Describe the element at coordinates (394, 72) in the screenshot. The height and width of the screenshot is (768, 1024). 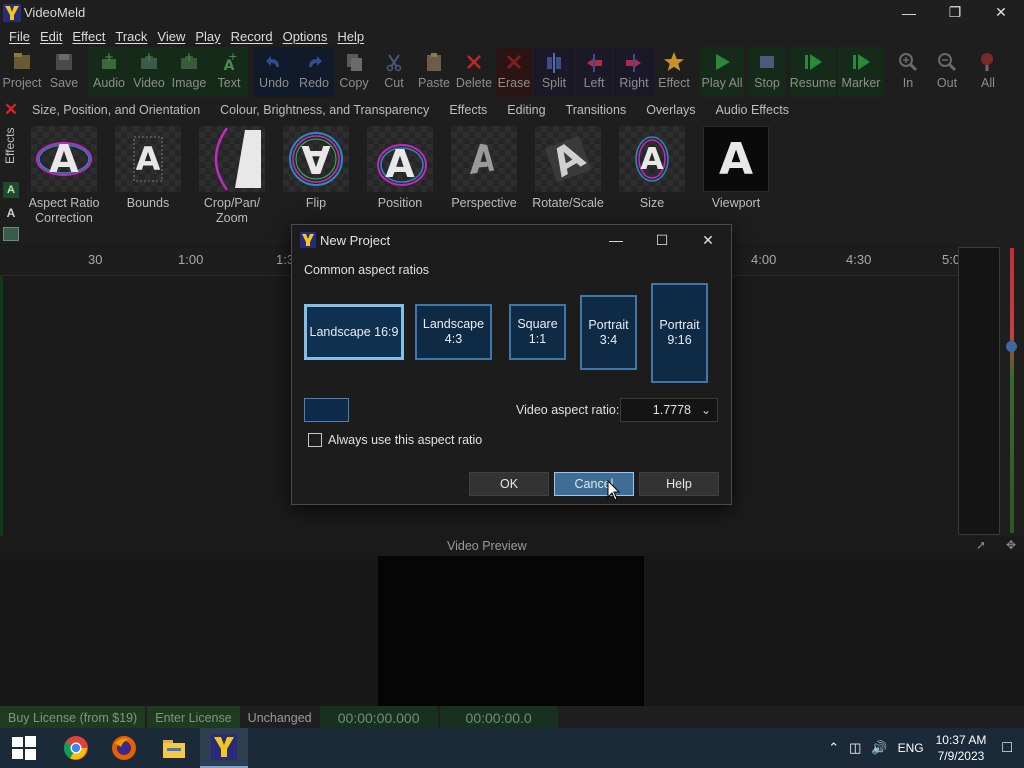
I see `cut-button: Cut` at that location.